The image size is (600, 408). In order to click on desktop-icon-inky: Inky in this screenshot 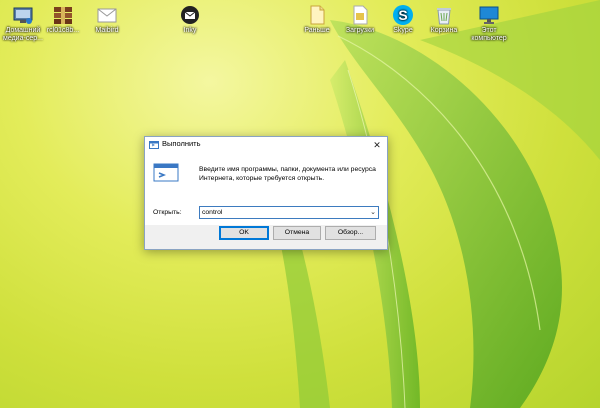, I will do `click(190, 19)`.